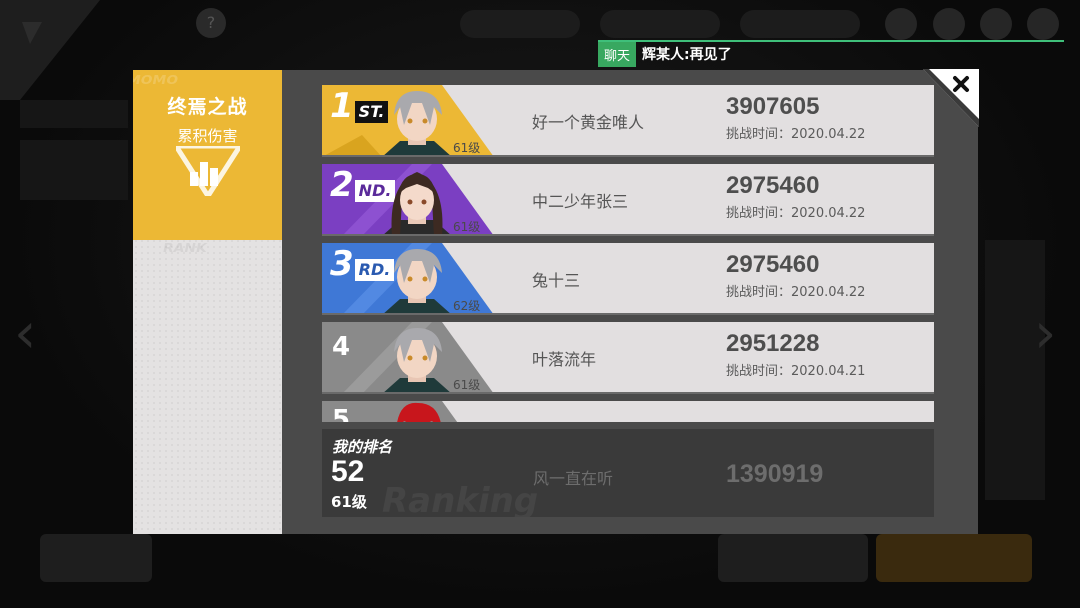  I want to click on player-name: 兔十三, so click(556, 280).